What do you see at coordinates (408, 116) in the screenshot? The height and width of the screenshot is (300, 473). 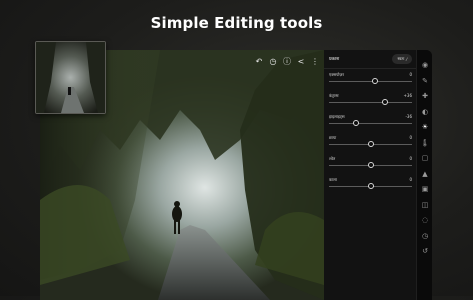 I see `slider-value: -36` at bounding box center [408, 116].